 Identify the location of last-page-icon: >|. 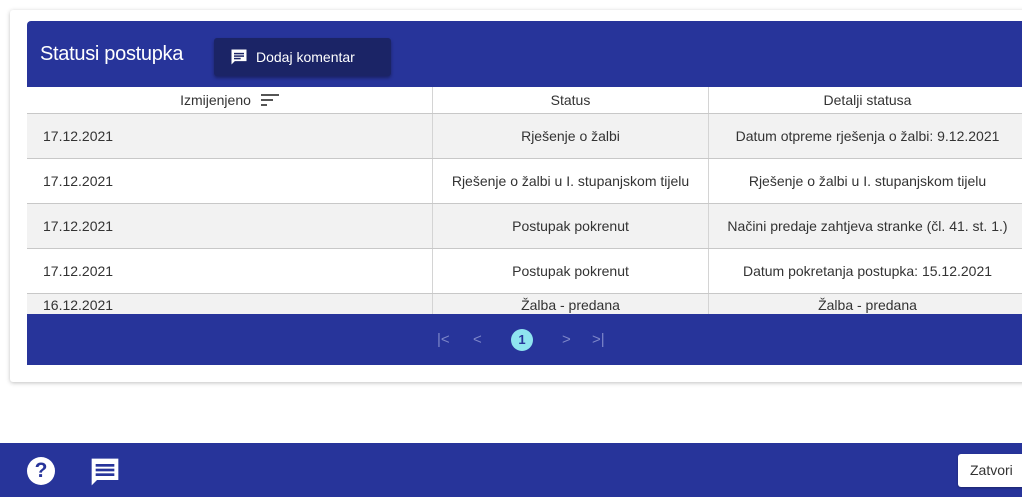
(598, 339).